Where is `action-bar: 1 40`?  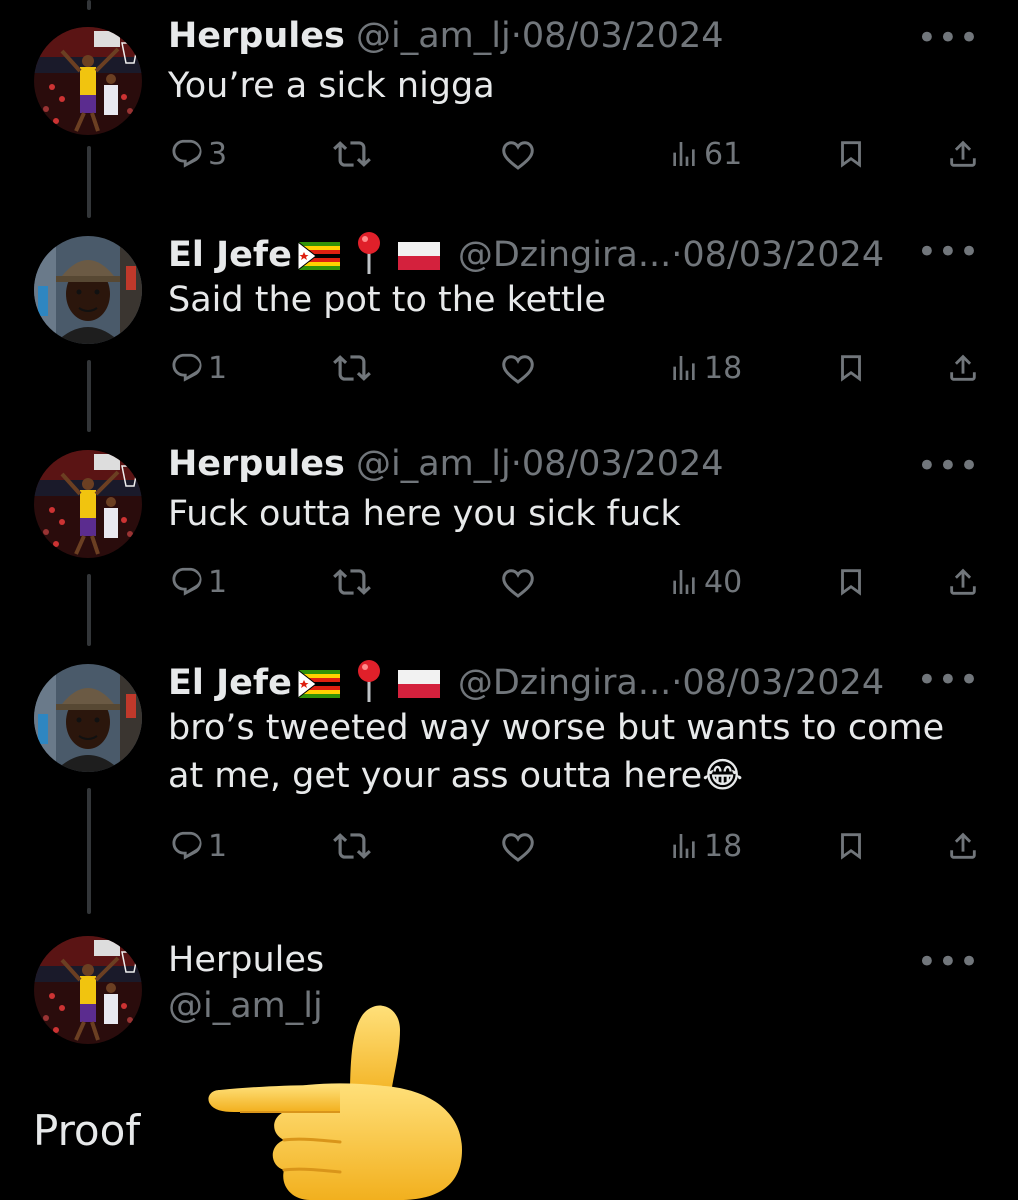 action-bar: 1 40 is located at coordinates (509, 582).